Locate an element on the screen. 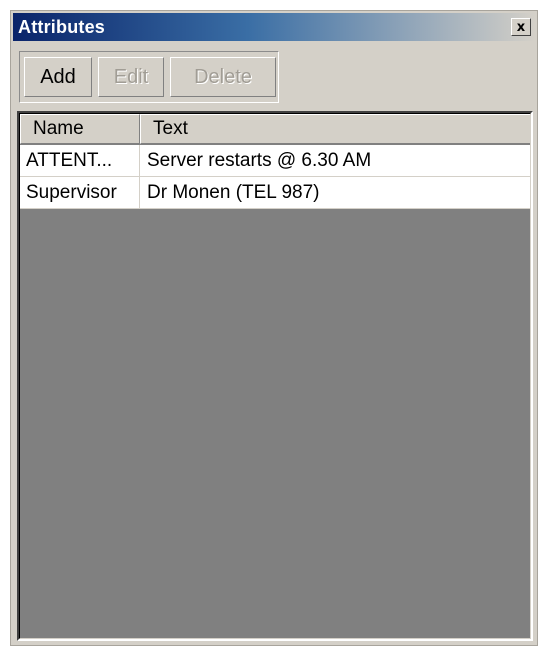 Image resolution: width=547 pixels, height=655 pixels. table-row: ATTENT... Server restarts @ 6.30 AM is located at coordinates (275, 161).